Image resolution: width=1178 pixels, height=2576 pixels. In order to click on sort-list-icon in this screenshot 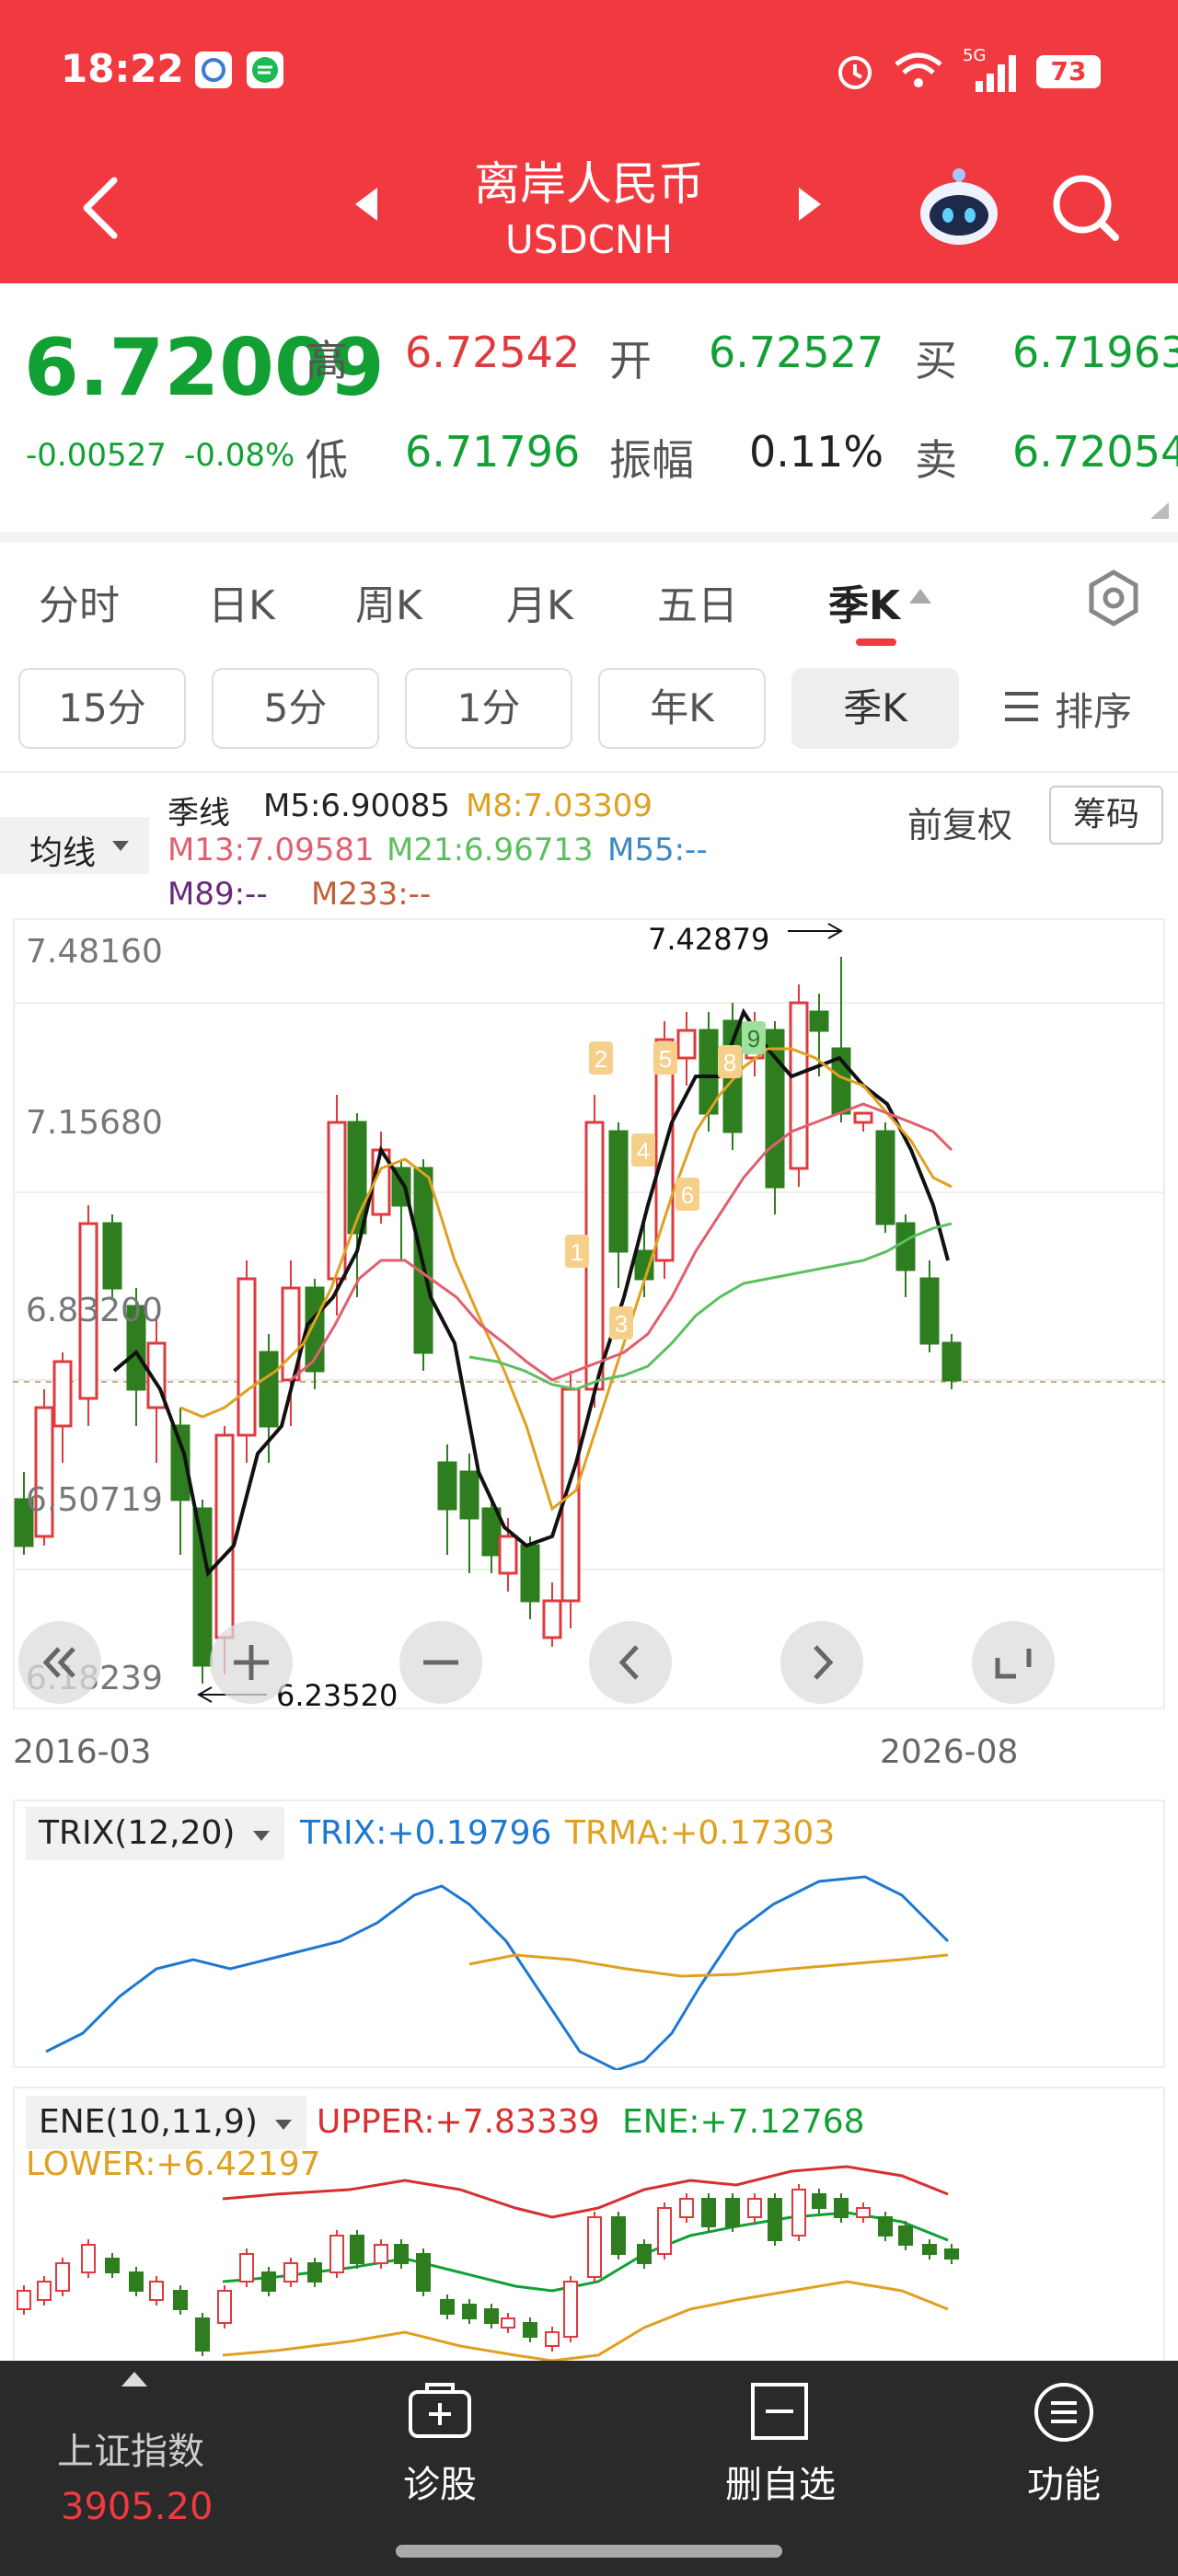, I will do `click(1021, 708)`.